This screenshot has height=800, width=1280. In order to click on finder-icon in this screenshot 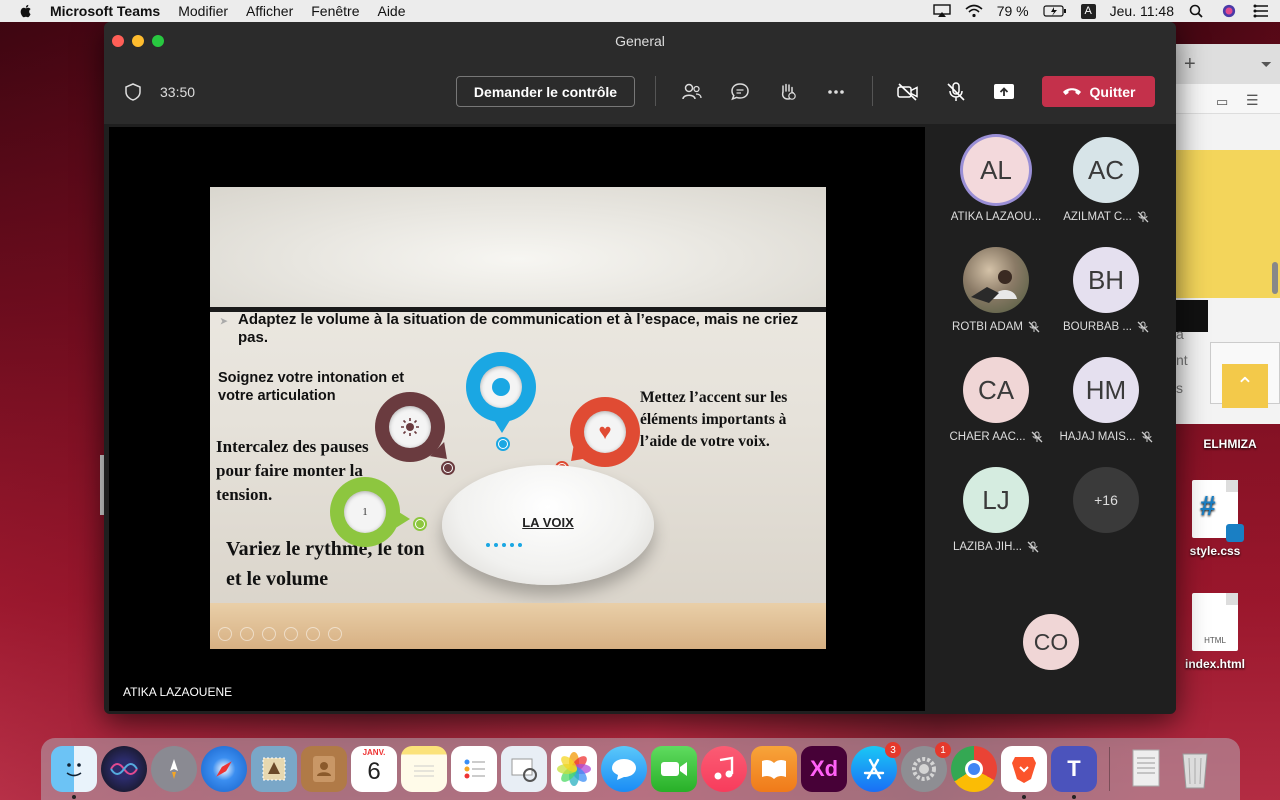, I will do `click(74, 772)`.